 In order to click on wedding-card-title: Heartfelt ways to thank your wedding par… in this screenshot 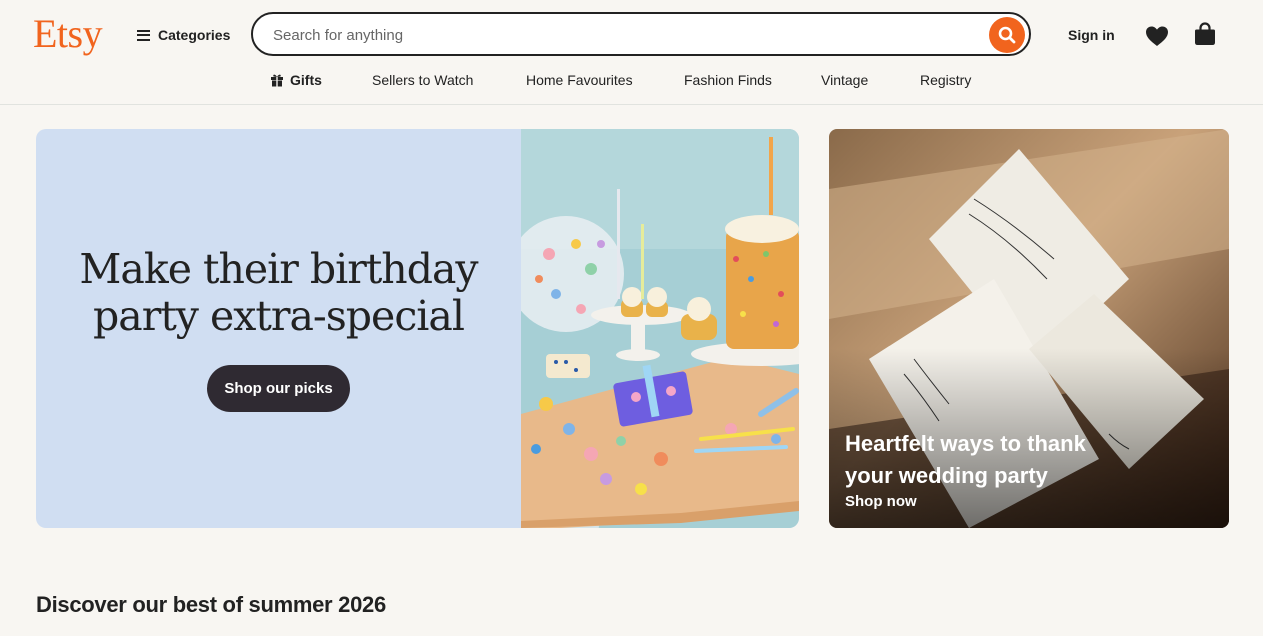, I will do `click(995, 460)`.